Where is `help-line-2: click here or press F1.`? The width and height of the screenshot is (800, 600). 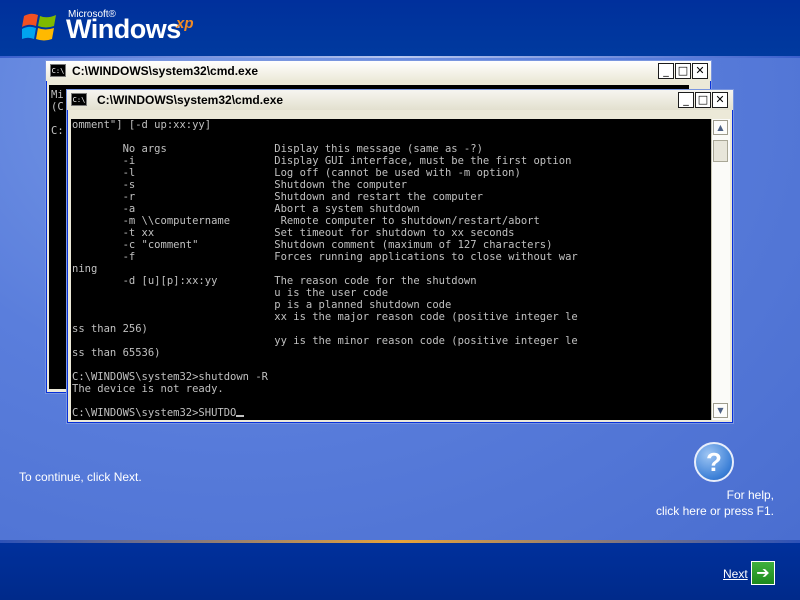 help-line-2: click here or press F1. is located at coordinates (714, 511).